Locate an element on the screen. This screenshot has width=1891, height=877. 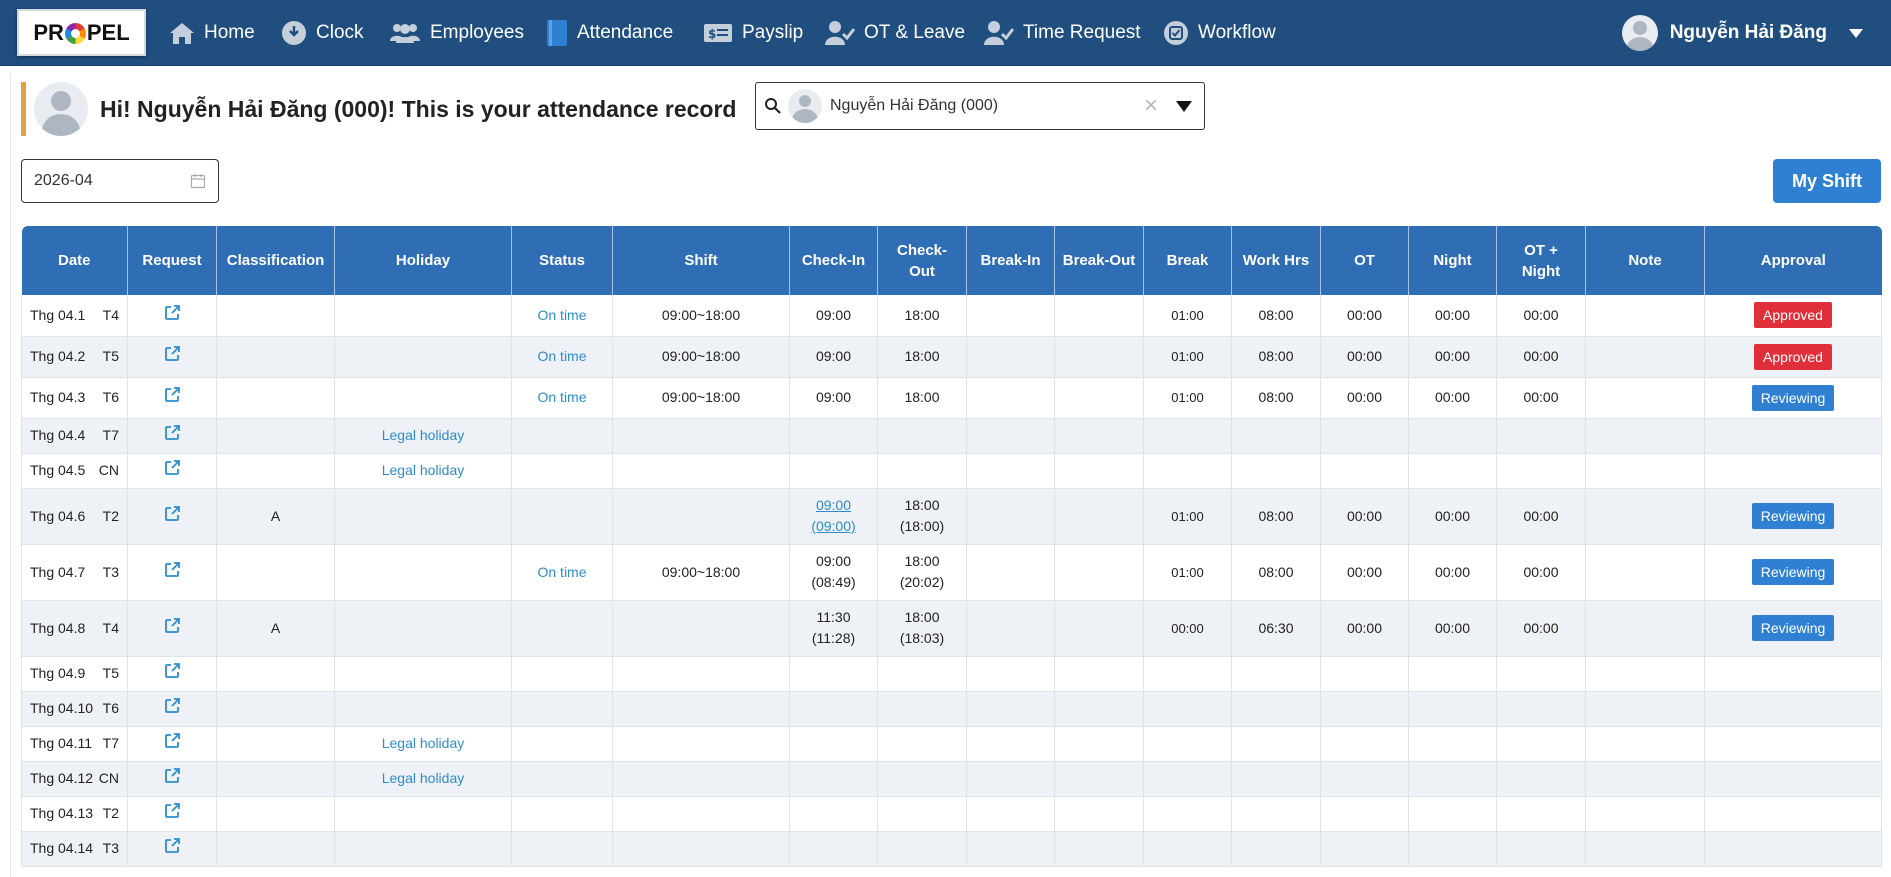
month-picker: 2026-04 is located at coordinates (120, 181).